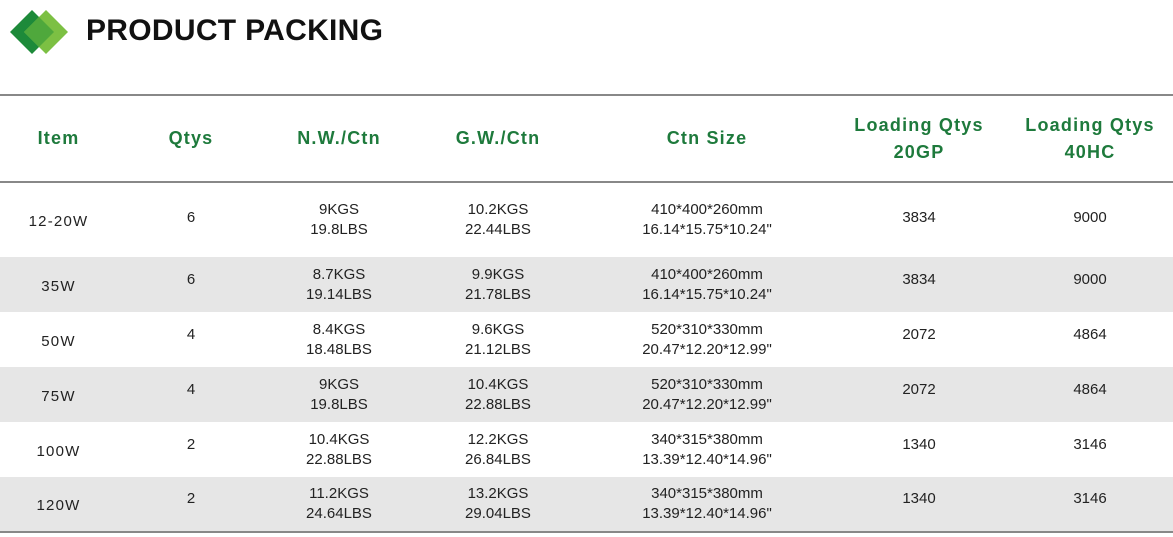 The width and height of the screenshot is (1173, 537). Describe the element at coordinates (58, 286) in the screenshot. I see `cell-item: 35W` at that location.